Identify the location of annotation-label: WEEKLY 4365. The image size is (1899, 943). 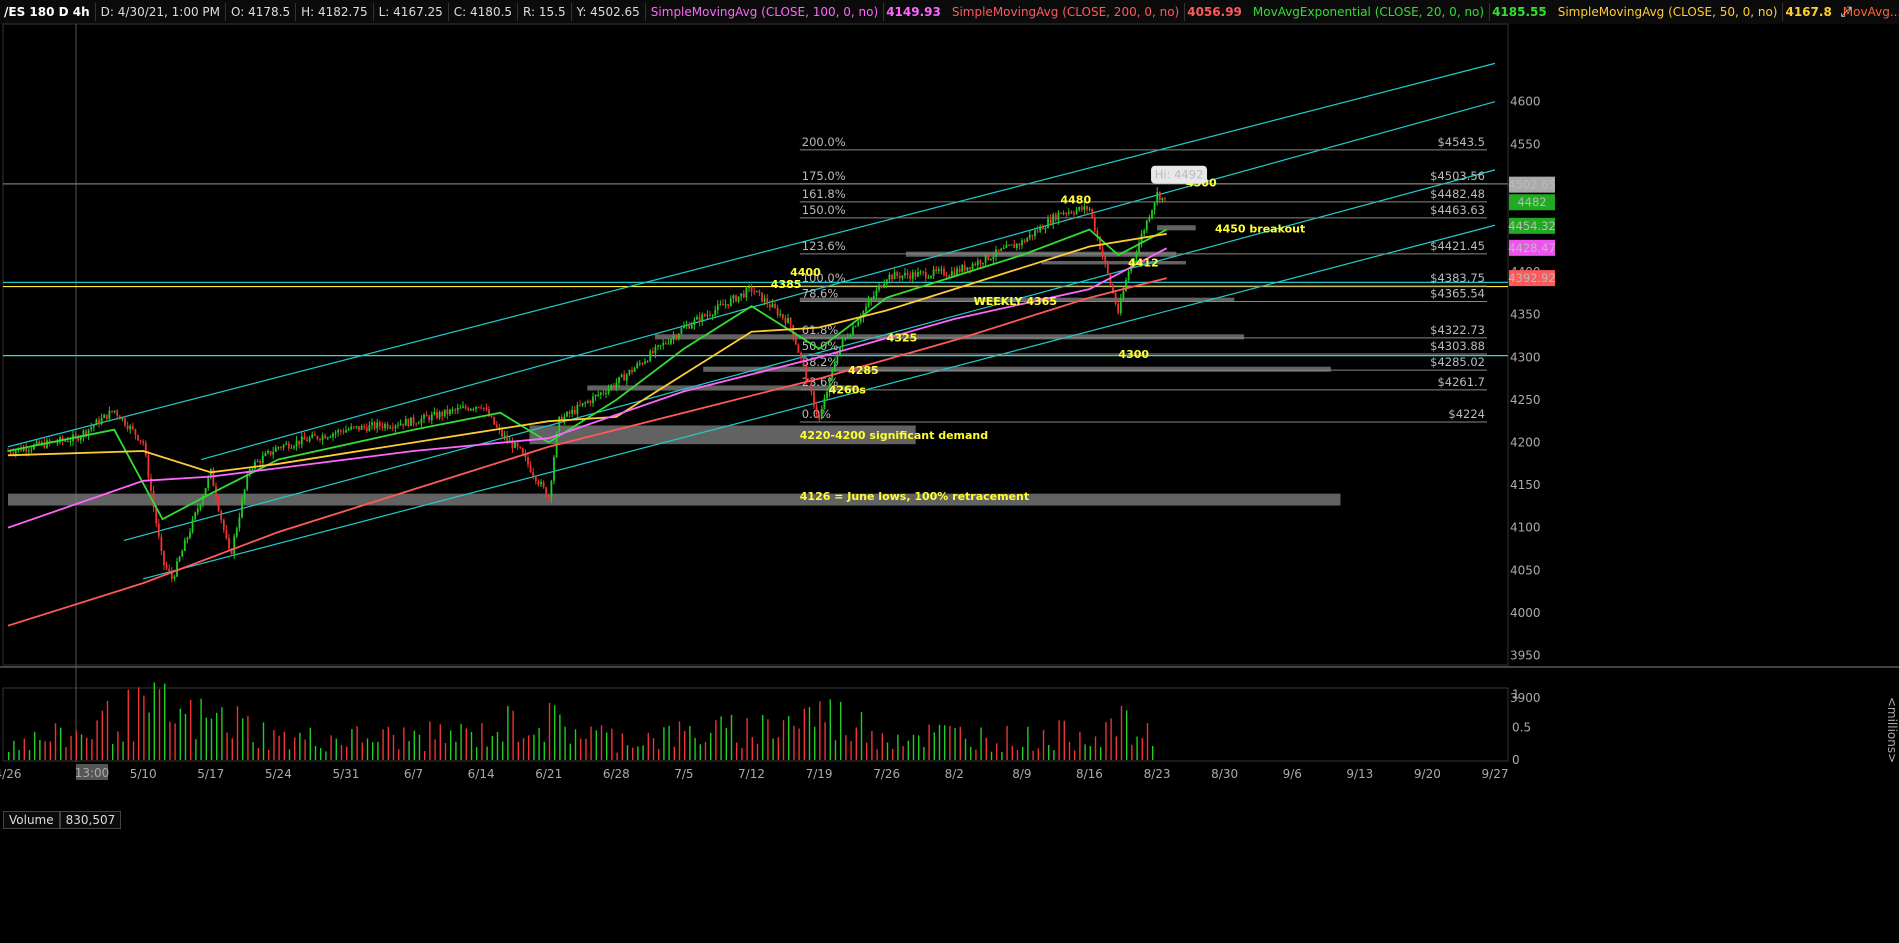
(1015, 301).